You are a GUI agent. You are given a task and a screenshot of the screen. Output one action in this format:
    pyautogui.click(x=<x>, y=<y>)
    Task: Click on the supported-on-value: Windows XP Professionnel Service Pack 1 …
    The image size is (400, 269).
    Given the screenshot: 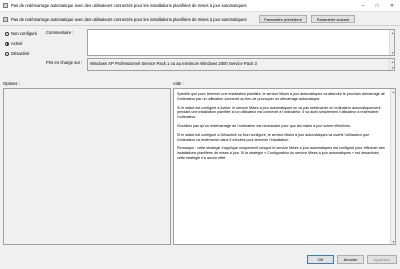 What is the action you would take?
    pyautogui.click(x=173, y=63)
    